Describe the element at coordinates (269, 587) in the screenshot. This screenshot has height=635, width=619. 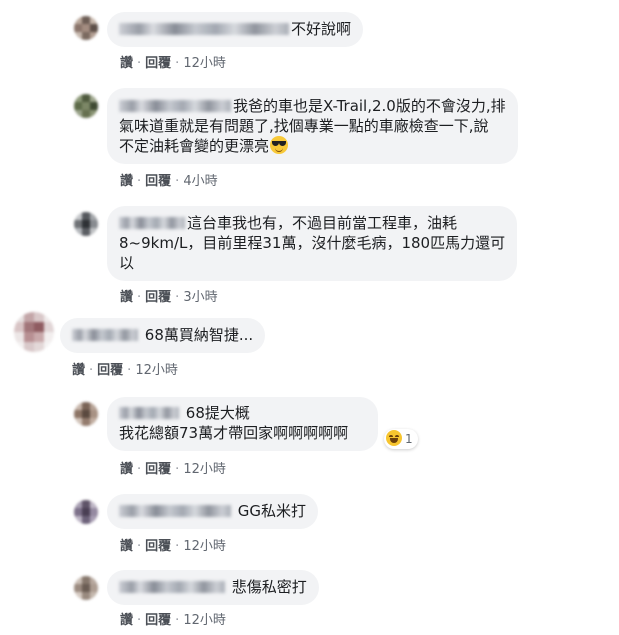
I see `comment-text: 悲傷私密打` at that location.